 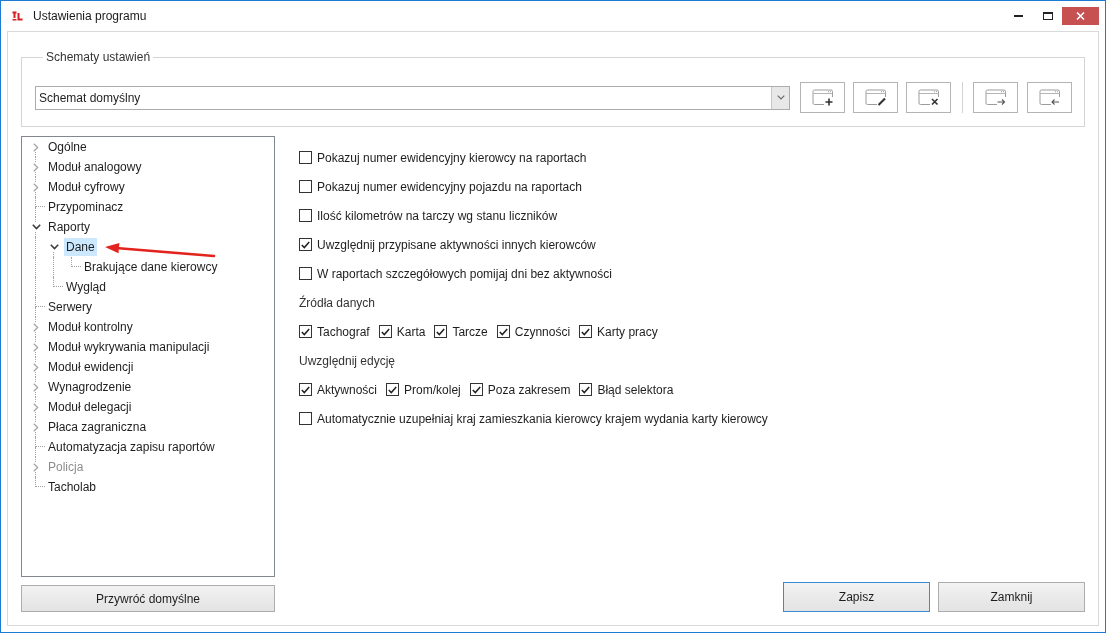 I want to click on tree-item: Dane, so click(x=80, y=247).